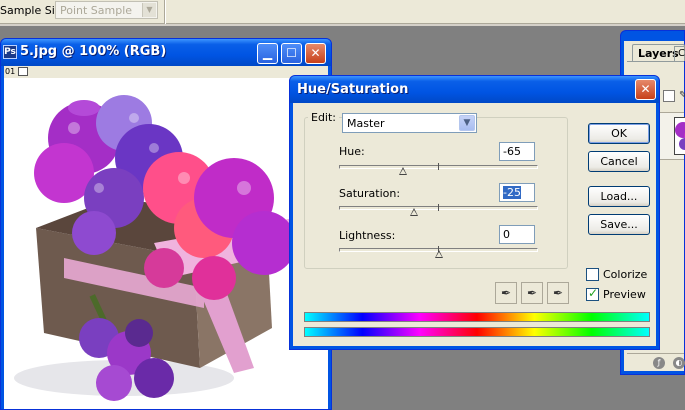  Describe the element at coordinates (679, 363) in the screenshot. I see `new-fill-layer-icon: ◐` at that location.